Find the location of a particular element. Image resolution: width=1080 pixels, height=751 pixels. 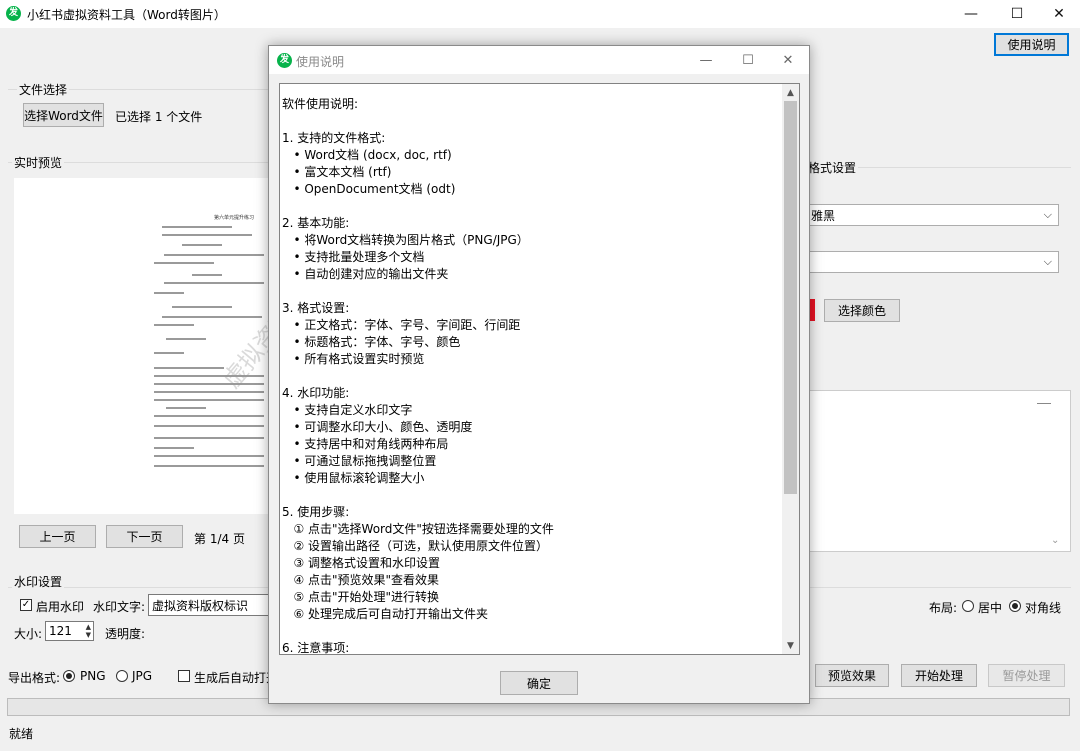

opacity-label: 透明度: is located at coordinates (125, 634).